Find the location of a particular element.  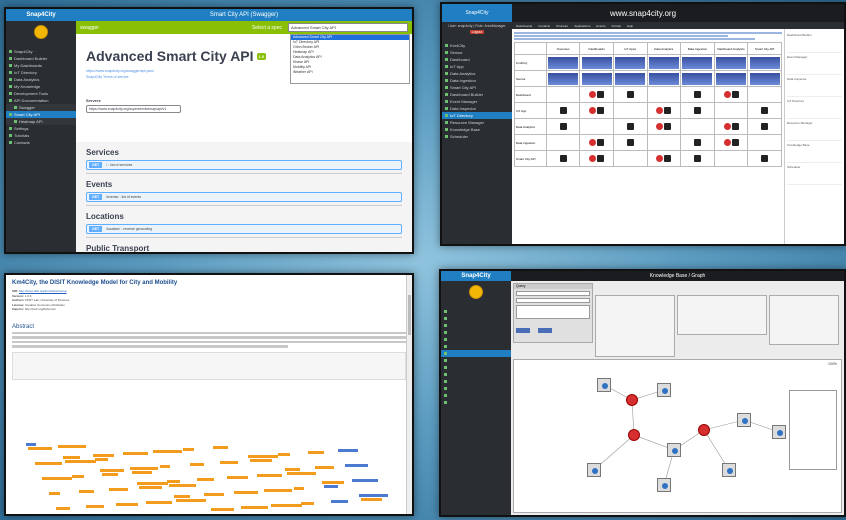

menu-item: Help is located at coordinates (630, 26).